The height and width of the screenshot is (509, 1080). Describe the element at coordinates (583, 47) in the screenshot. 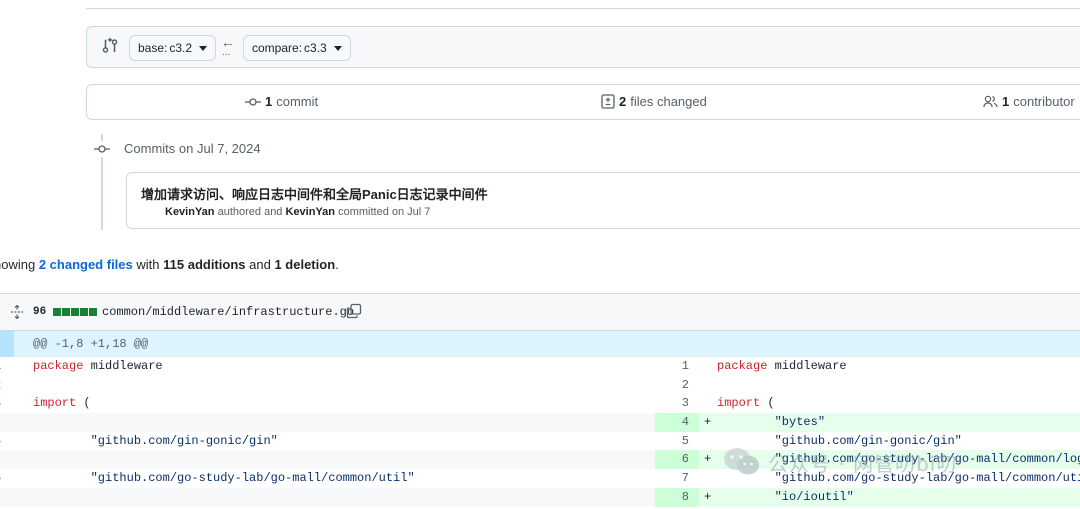

I see `compare-range-bar: base: c3.2 ← ... compare: c3.3` at that location.